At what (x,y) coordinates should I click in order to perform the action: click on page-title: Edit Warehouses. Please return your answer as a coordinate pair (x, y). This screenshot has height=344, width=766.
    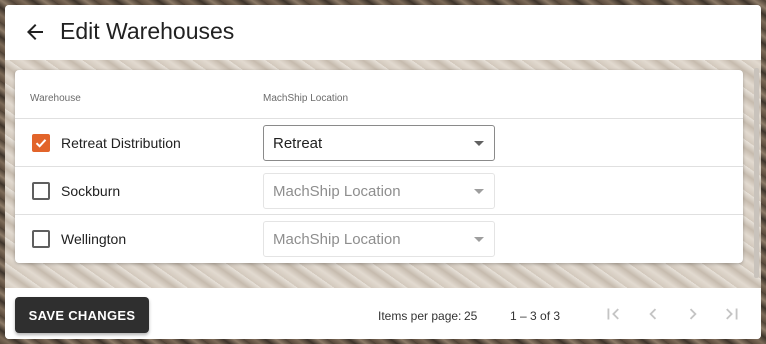
    Looking at the image, I should click on (147, 31).